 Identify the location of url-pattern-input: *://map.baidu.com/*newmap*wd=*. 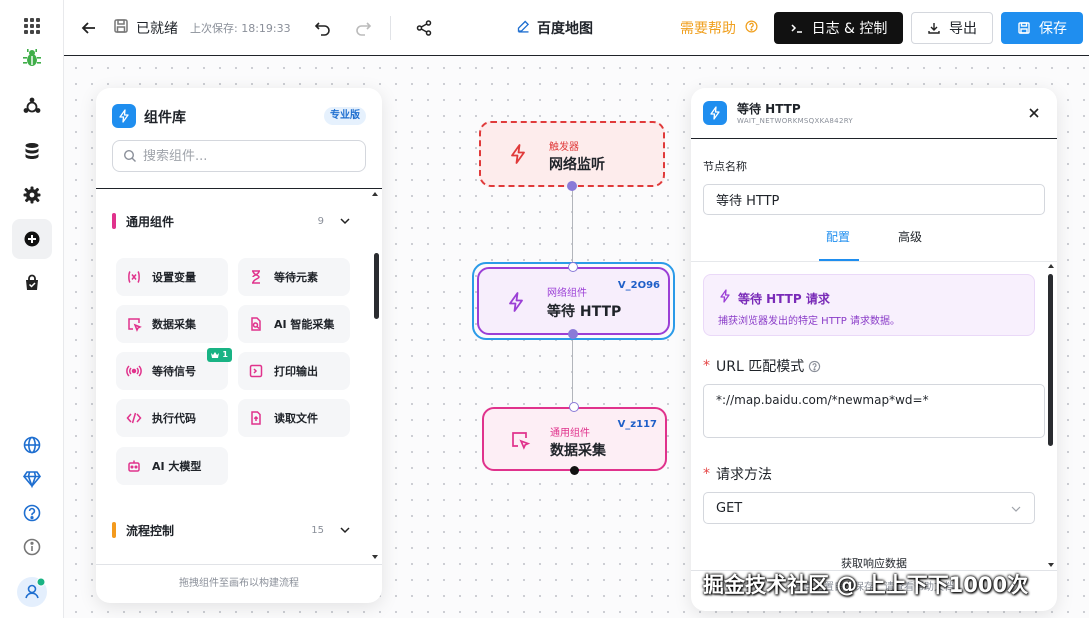
(874, 411).